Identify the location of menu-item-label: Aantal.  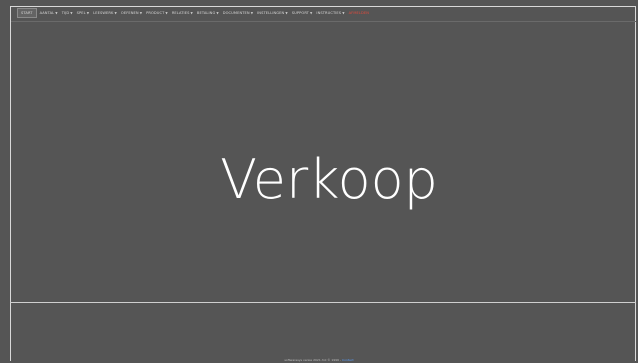
(47, 13).